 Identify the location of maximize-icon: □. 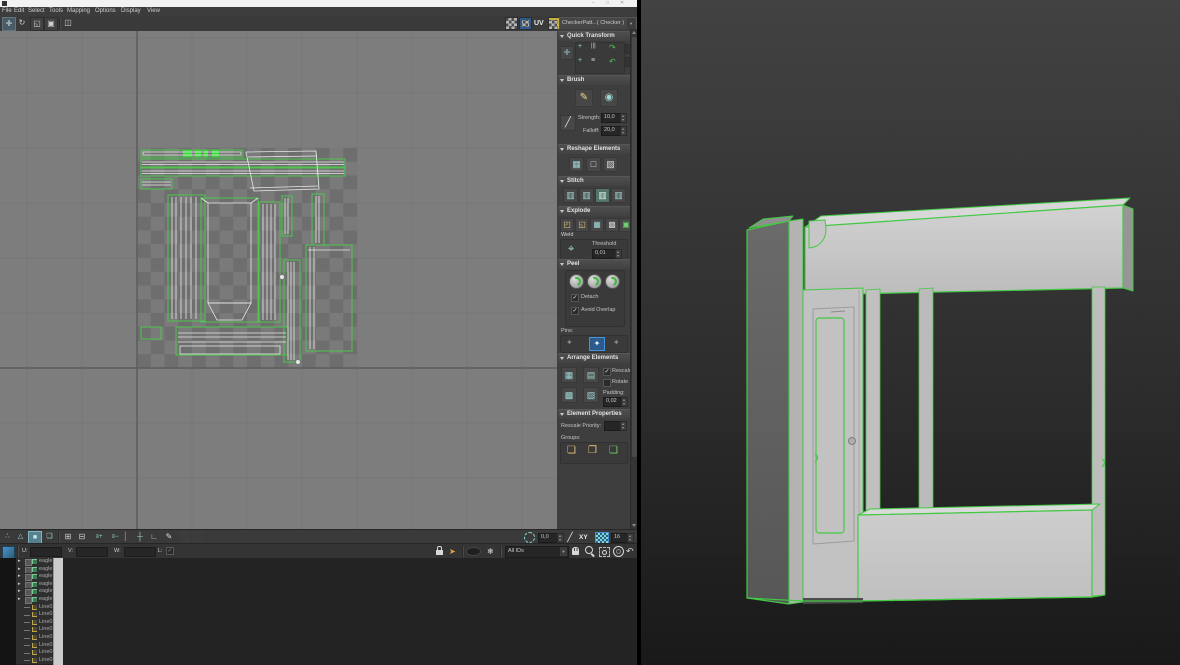
(607, 3).